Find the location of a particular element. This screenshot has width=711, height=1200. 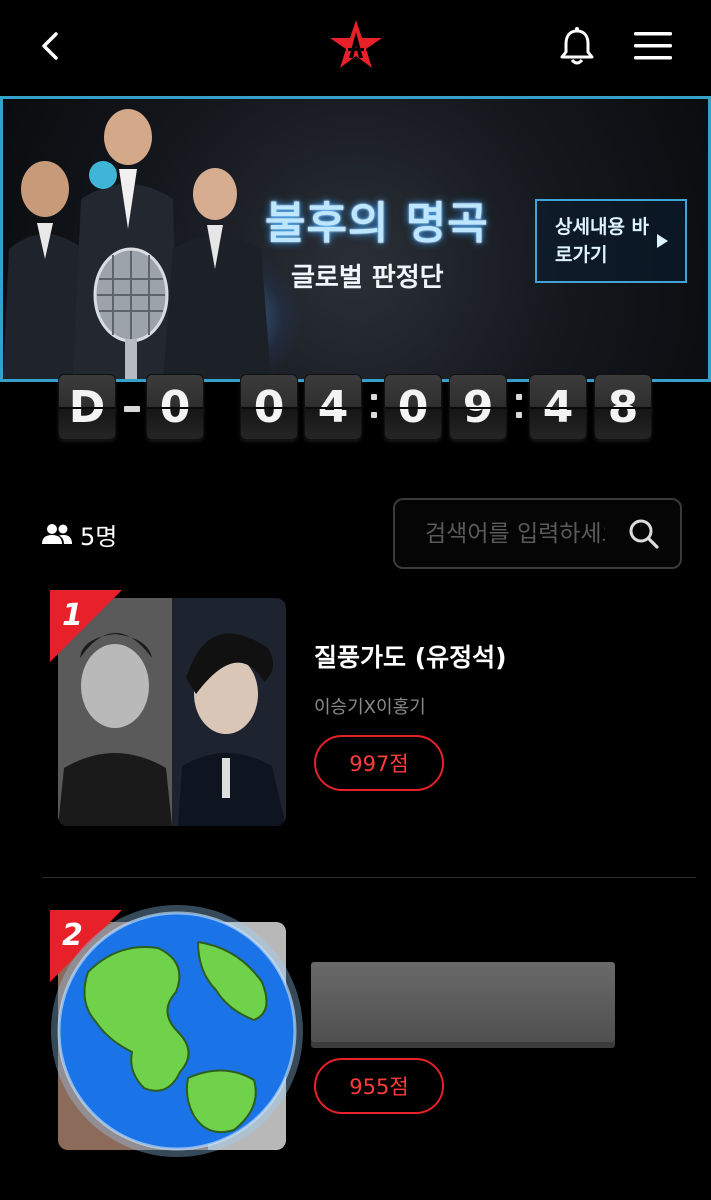

search-input is located at coordinates (515, 533).